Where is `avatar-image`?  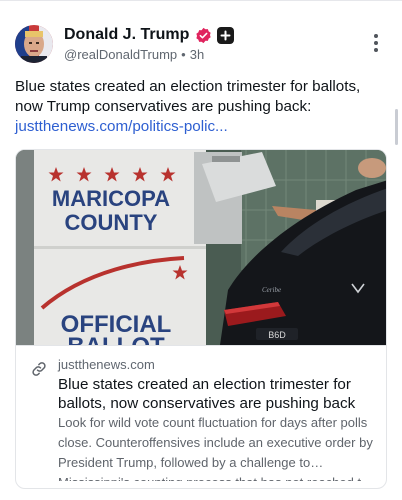 avatar-image is located at coordinates (34, 44).